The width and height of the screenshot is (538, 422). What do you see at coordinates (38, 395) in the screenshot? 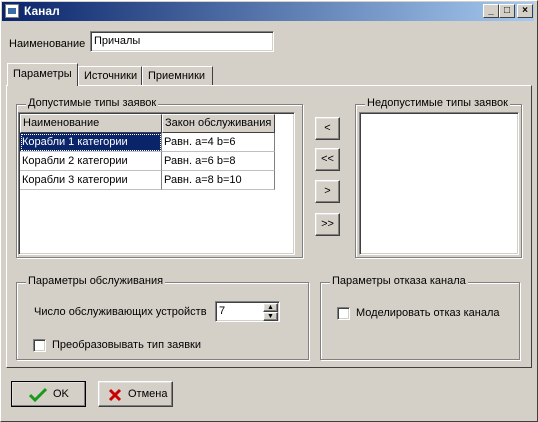
I see `check-icon` at bounding box center [38, 395].